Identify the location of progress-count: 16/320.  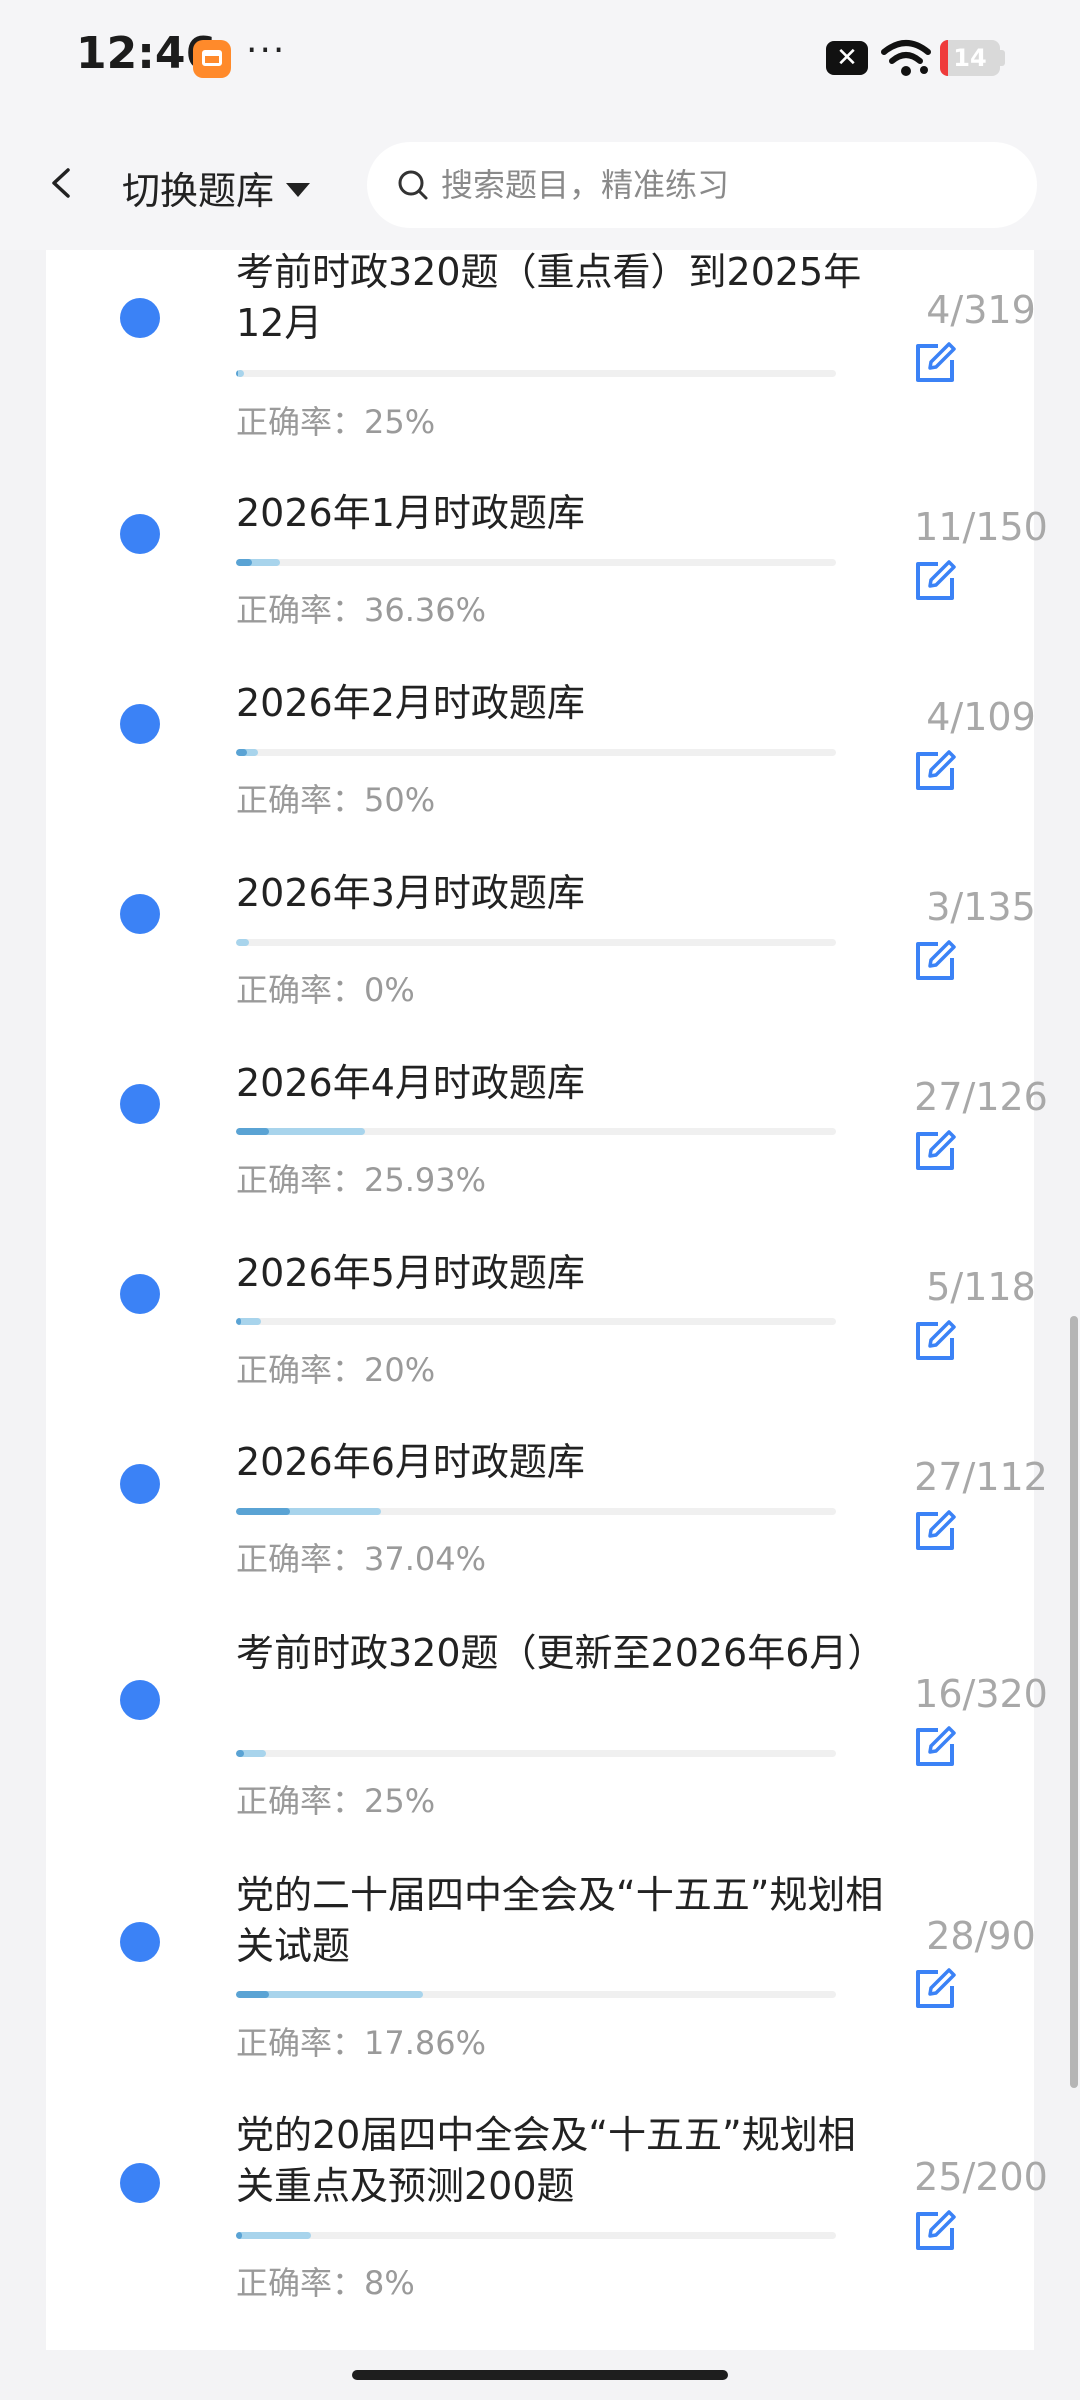
(981, 1694).